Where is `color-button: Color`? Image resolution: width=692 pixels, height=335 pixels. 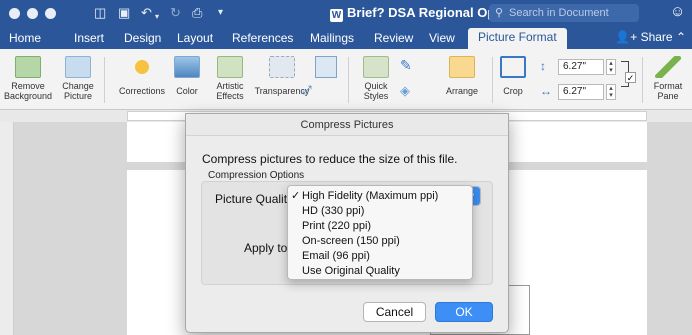
color-button: Color is located at coordinates (187, 76).